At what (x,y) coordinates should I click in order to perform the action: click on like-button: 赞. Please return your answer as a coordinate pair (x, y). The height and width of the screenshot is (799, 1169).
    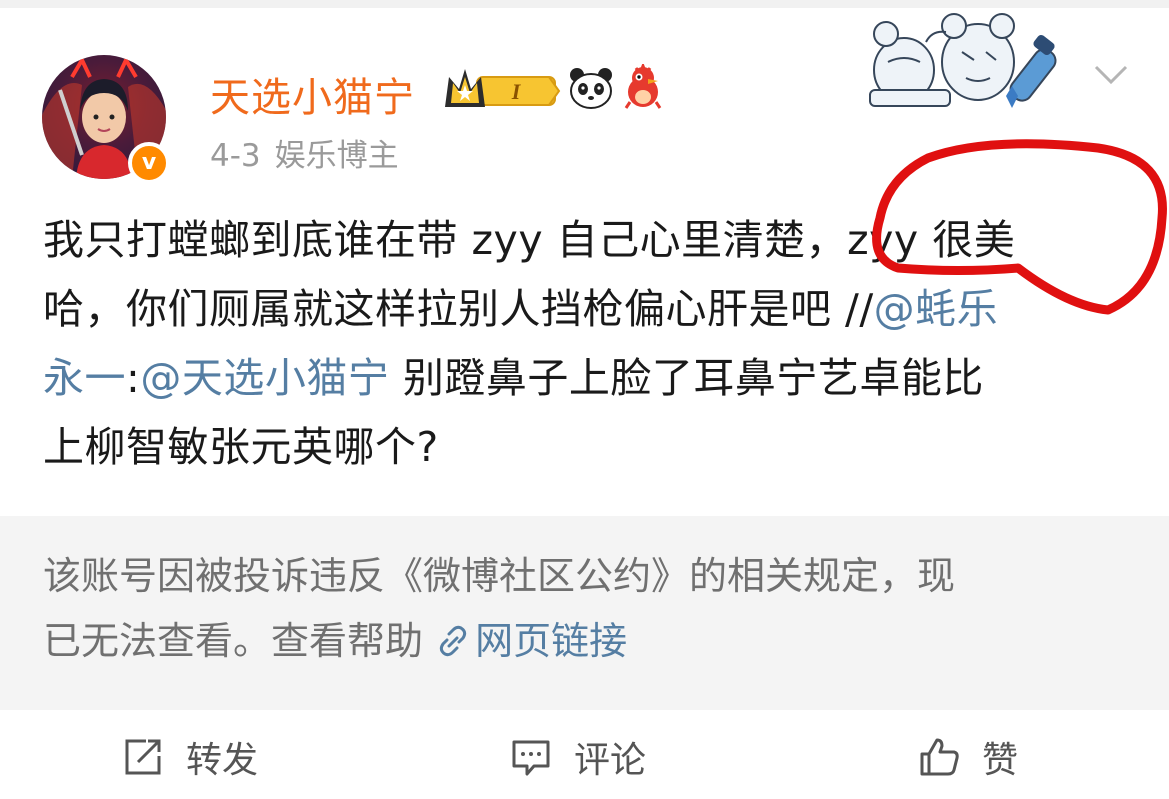
    Looking at the image, I should click on (968, 757).